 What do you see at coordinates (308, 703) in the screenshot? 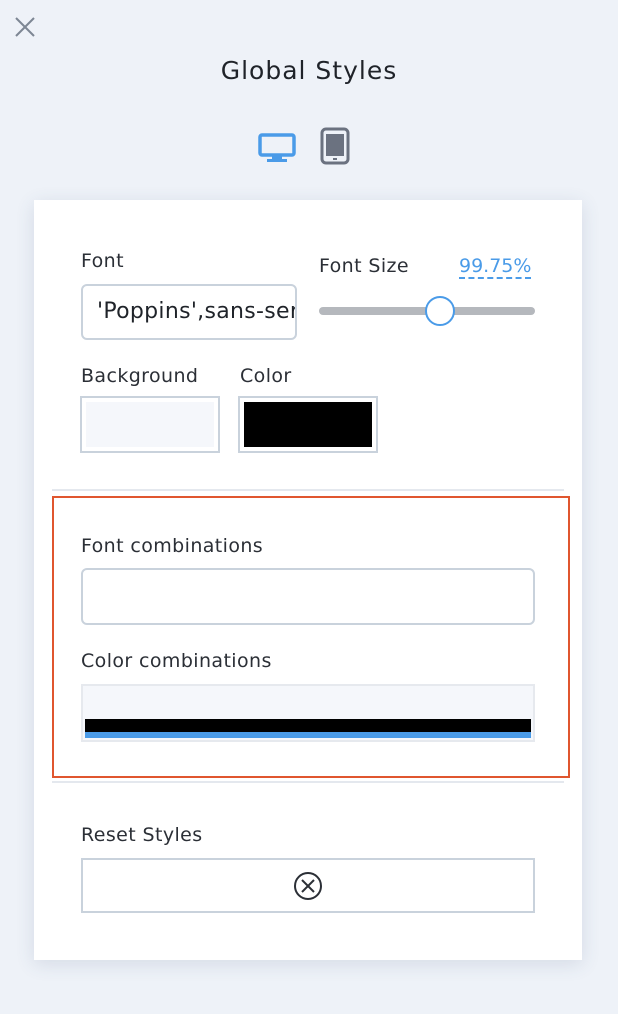
I see `palette-light-bar` at bounding box center [308, 703].